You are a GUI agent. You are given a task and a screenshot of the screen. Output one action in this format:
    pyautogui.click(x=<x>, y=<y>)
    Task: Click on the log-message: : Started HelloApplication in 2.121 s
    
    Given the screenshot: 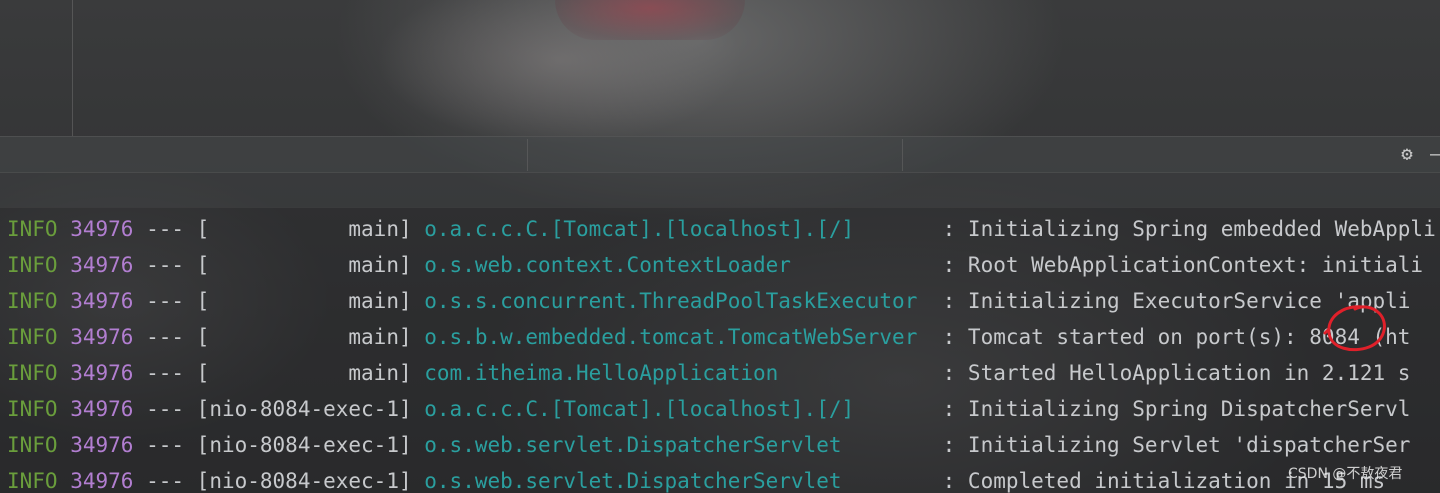 What is the action you would take?
    pyautogui.click(x=1170, y=373)
    